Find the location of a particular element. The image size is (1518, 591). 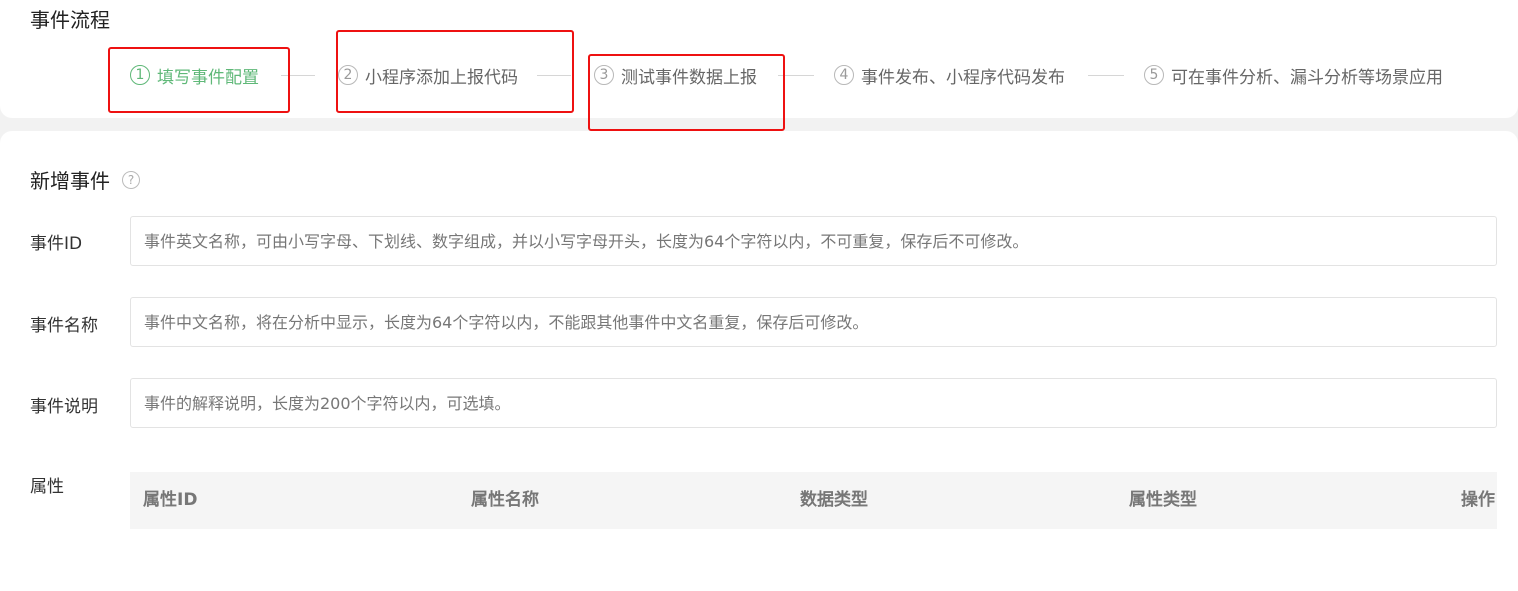

column-header-attribute-type: 属性类型 is located at coordinates (1163, 500).